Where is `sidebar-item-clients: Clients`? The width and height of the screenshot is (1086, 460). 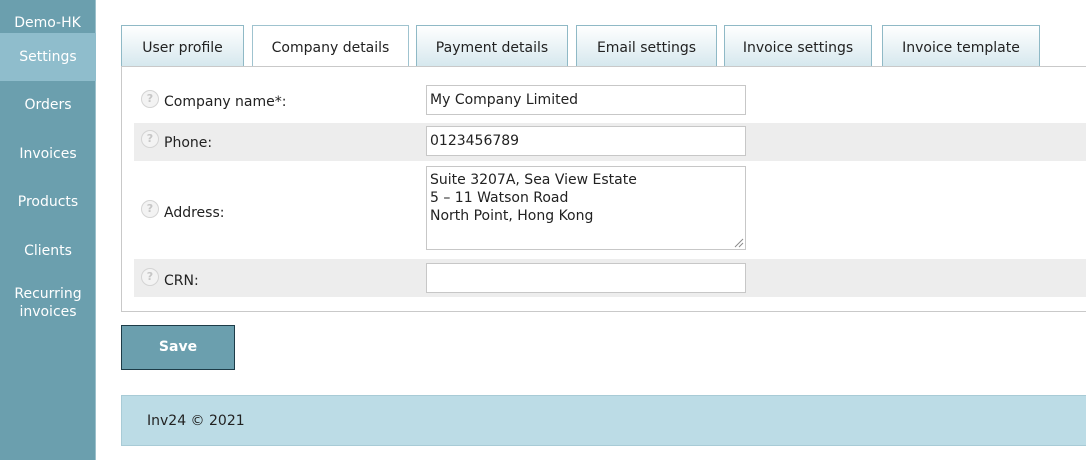 sidebar-item-clients: Clients is located at coordinates (48, 251).